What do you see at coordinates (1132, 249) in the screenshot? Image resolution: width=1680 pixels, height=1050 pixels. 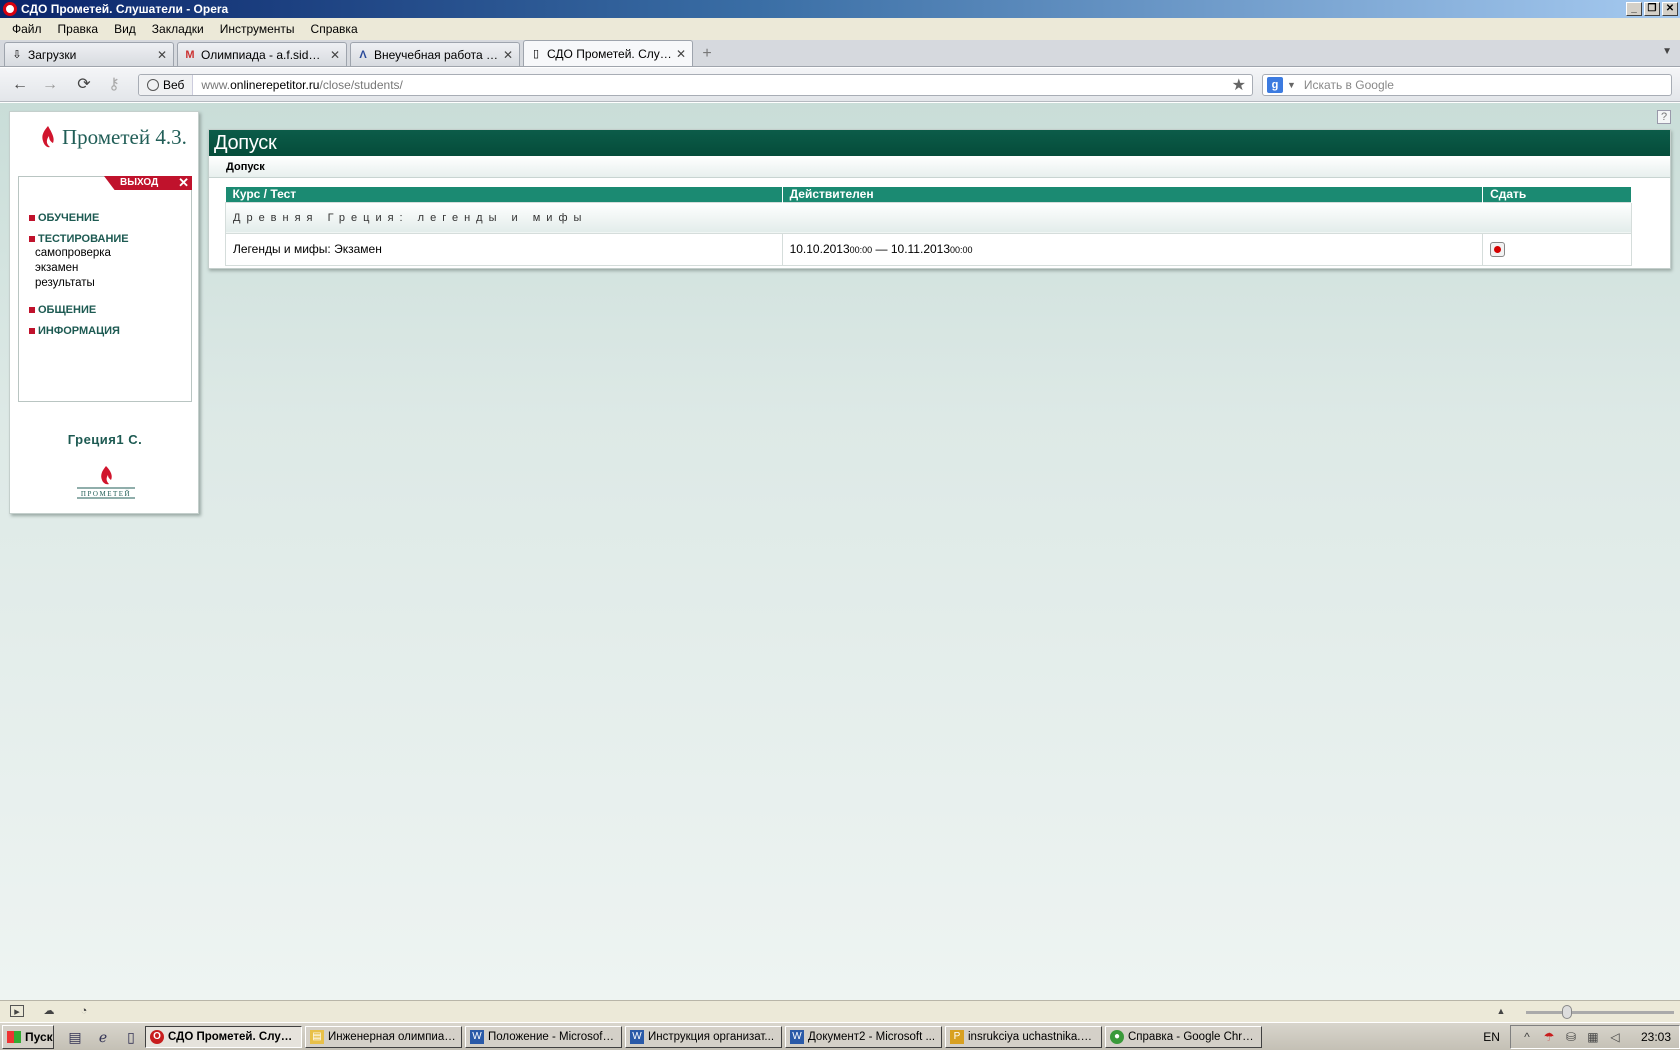 I see `validity-period: 10.10.201300:00 — 10.11.201300:00` at bounding box center [1132, 249].